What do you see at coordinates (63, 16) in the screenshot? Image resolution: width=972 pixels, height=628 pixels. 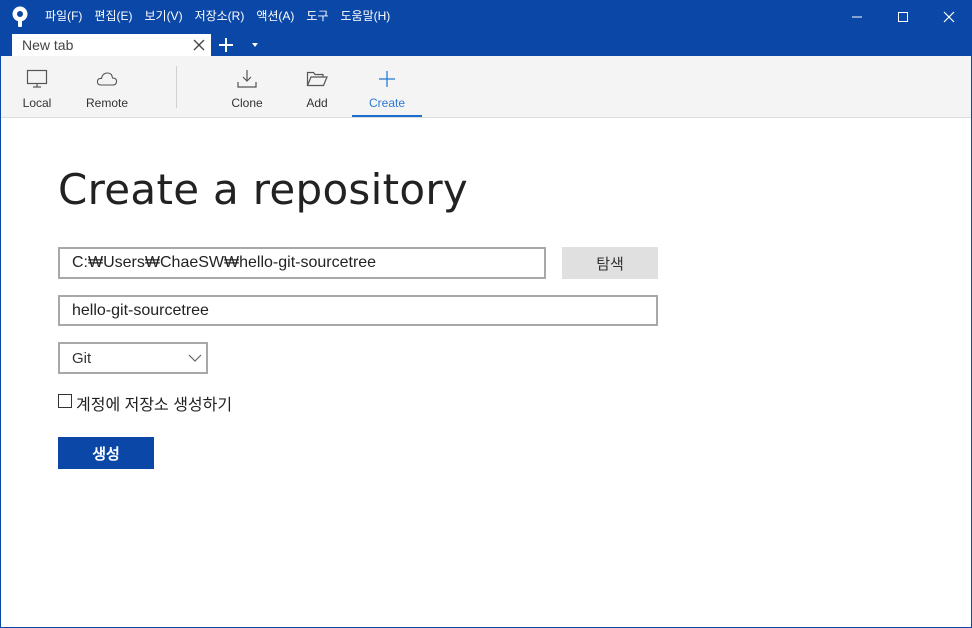 I see `menu-file: 파일(F)` at bounding box center [63, 16].